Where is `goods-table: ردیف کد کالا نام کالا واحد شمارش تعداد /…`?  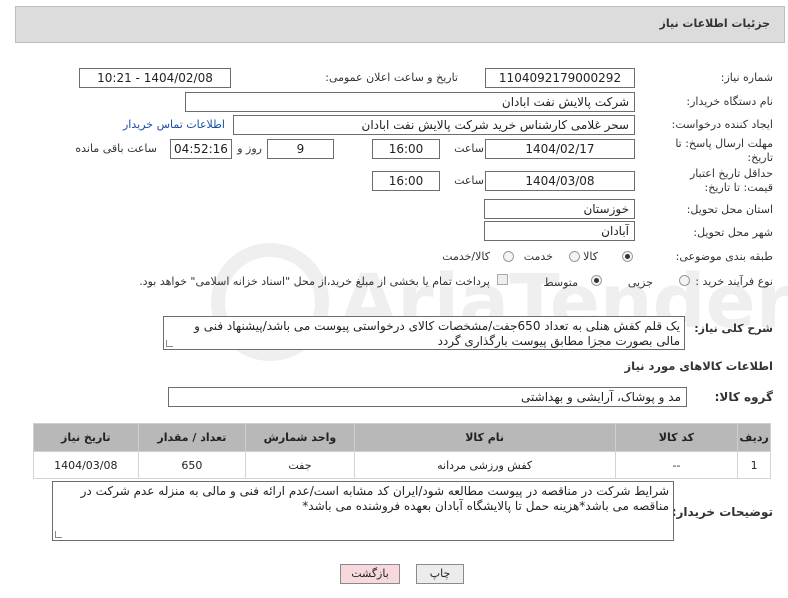
goods-table: ردیف کد کالا نام کالا واحد شمارش تعداد /… is located at coordinates (402, 451).